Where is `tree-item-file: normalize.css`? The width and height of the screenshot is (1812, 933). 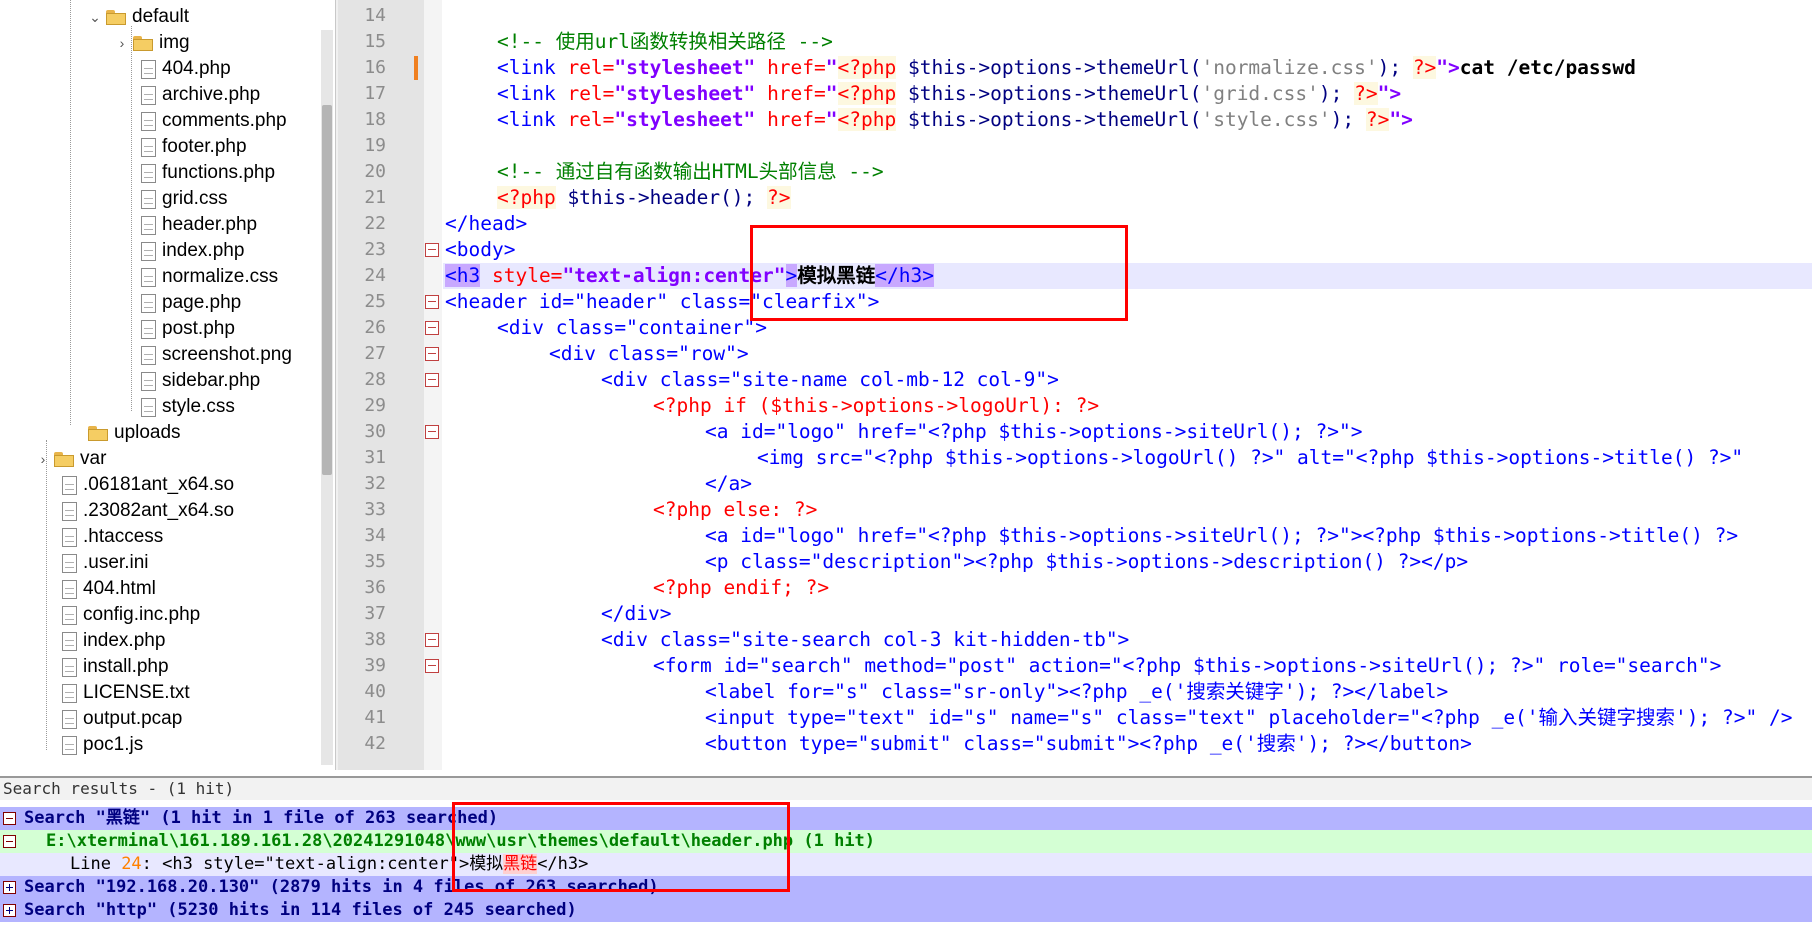
tree-item-file: normalize.css is located at coordinates (209, 277).